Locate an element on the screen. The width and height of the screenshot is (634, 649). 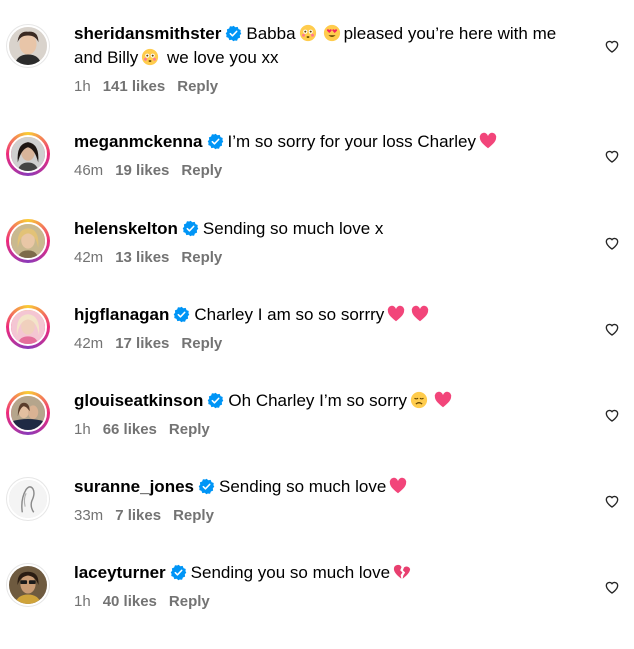
username: sheridansmithster is located at coordinates (147, 33).